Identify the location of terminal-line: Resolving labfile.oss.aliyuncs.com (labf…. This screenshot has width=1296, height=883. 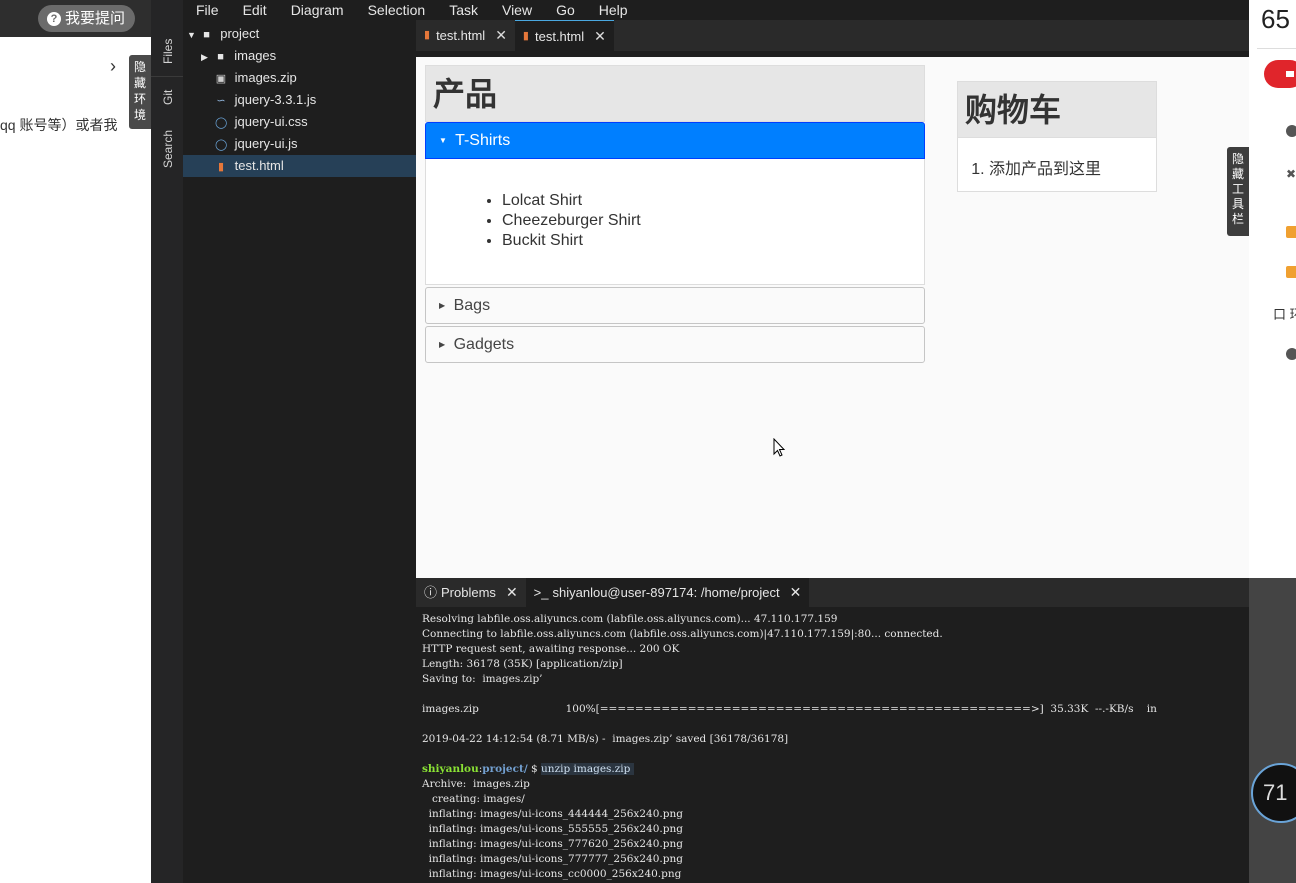
(630, 619).